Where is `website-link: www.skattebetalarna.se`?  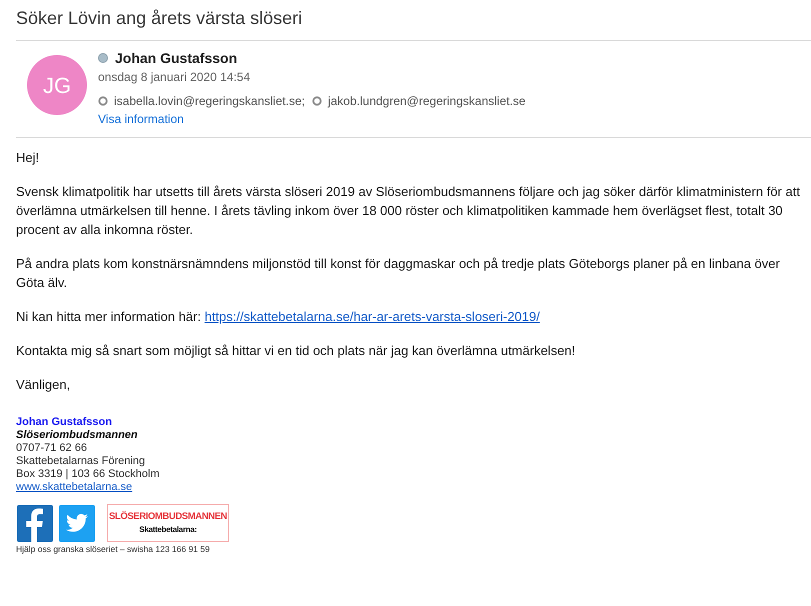 website-link: www.skattebetalarna.se is located at coordinates (74, 487).